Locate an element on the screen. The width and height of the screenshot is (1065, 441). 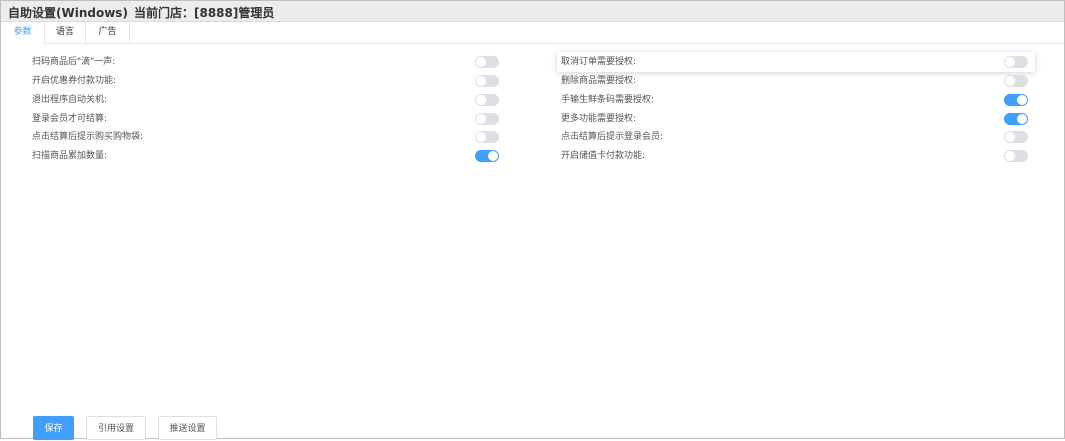
setting-label: 点击结算后提示购买购物袋: is located at coordinates (88, 137).